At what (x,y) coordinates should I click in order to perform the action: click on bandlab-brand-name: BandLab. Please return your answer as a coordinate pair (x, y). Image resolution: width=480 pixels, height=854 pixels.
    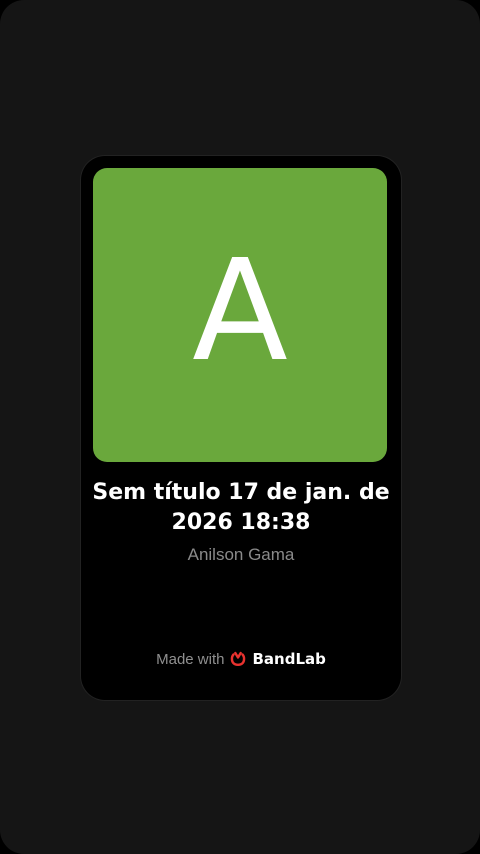
    Looking at the image, I should click on (289, 659).